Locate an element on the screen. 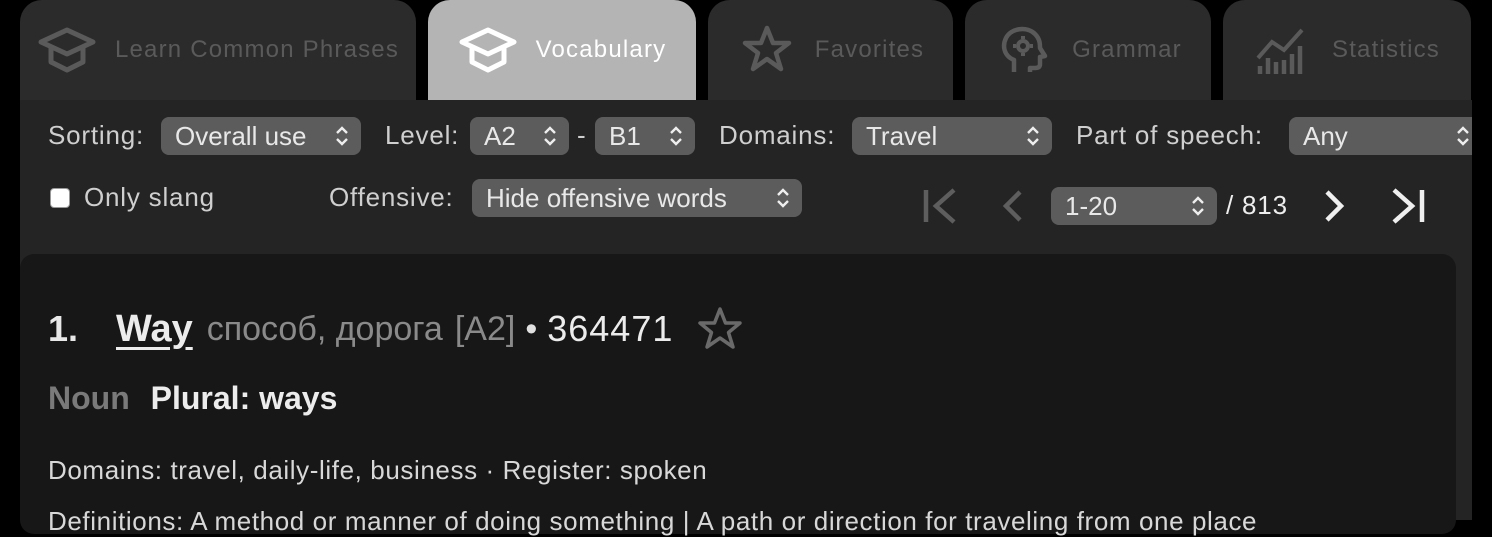 The image size is (1492, 537). entry-grammar-line: Noun Plural: ways is located at coordinates (192, 398).